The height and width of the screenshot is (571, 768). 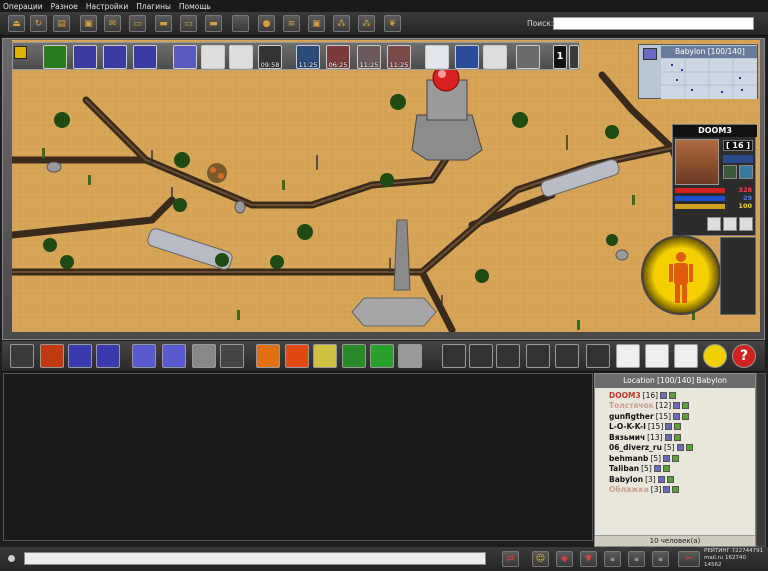 I want to click on save-icon: ▣, so click(x=316, y=23).